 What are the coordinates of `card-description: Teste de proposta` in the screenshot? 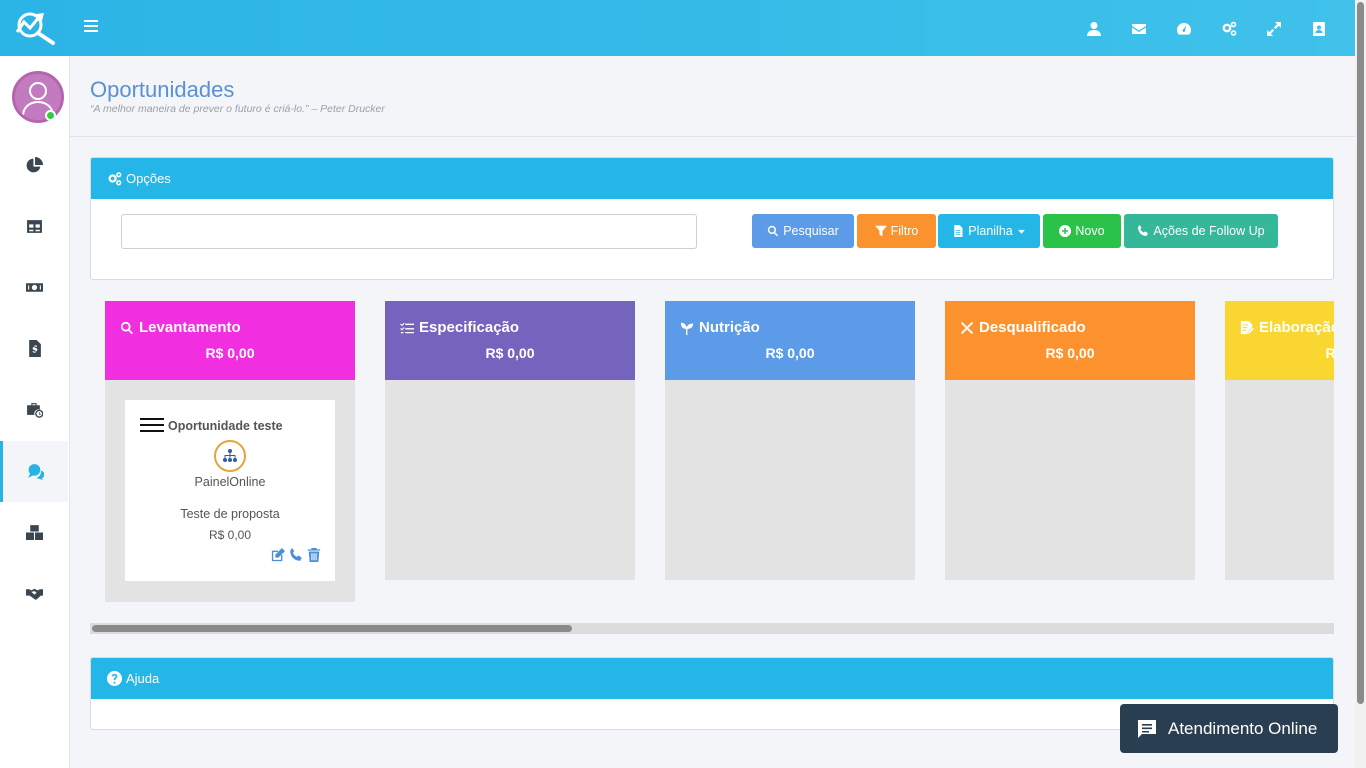 It's located at (230, 514).